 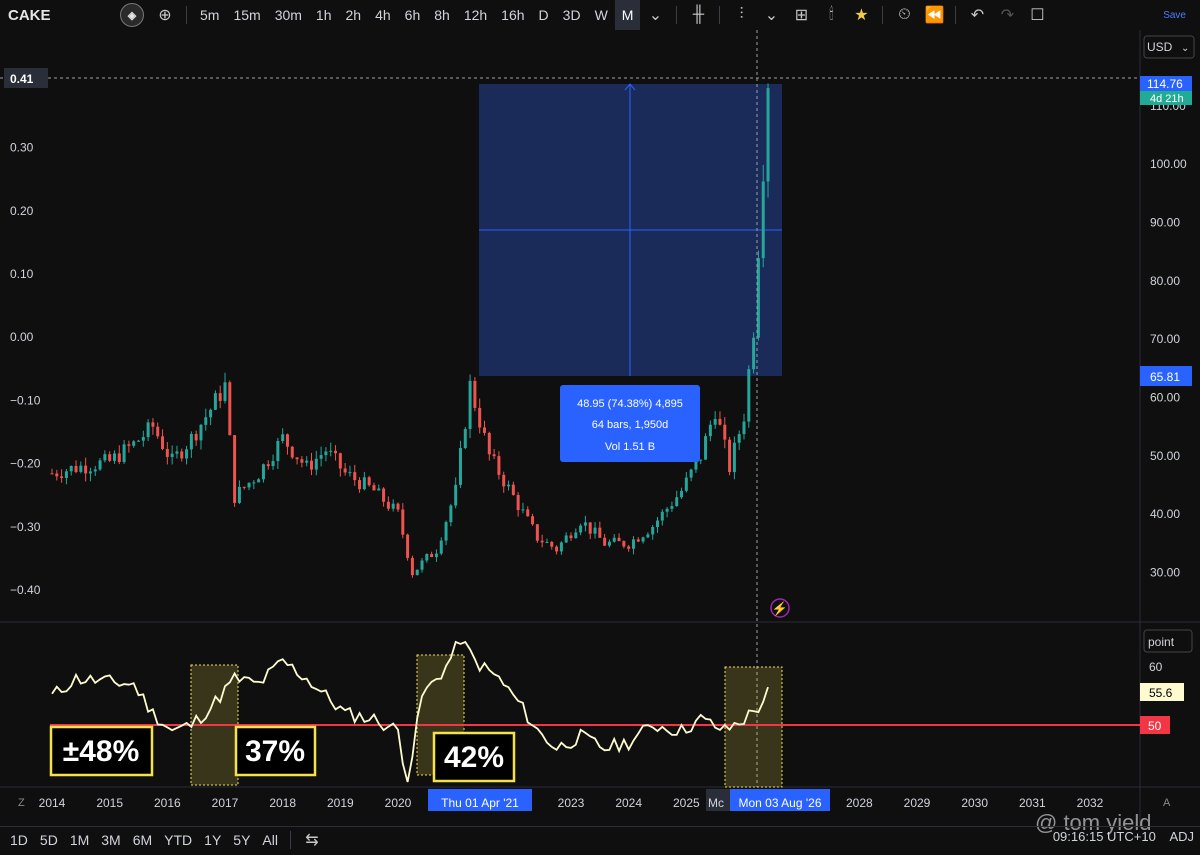 What do you see at coordinates (741, 15) in the screenshot?
I see `indicators-icon: ⫶` at bounding box center [741, 15].